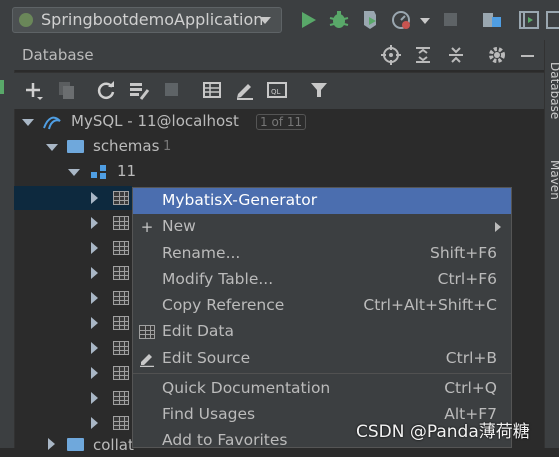 The width and height of the screenshot is (559, 457). What do you see at coordinates (470, 388) in the screenshot?
I see `menu-item-shortcut: Ctrl+Q` at bounding box center [470, 388].